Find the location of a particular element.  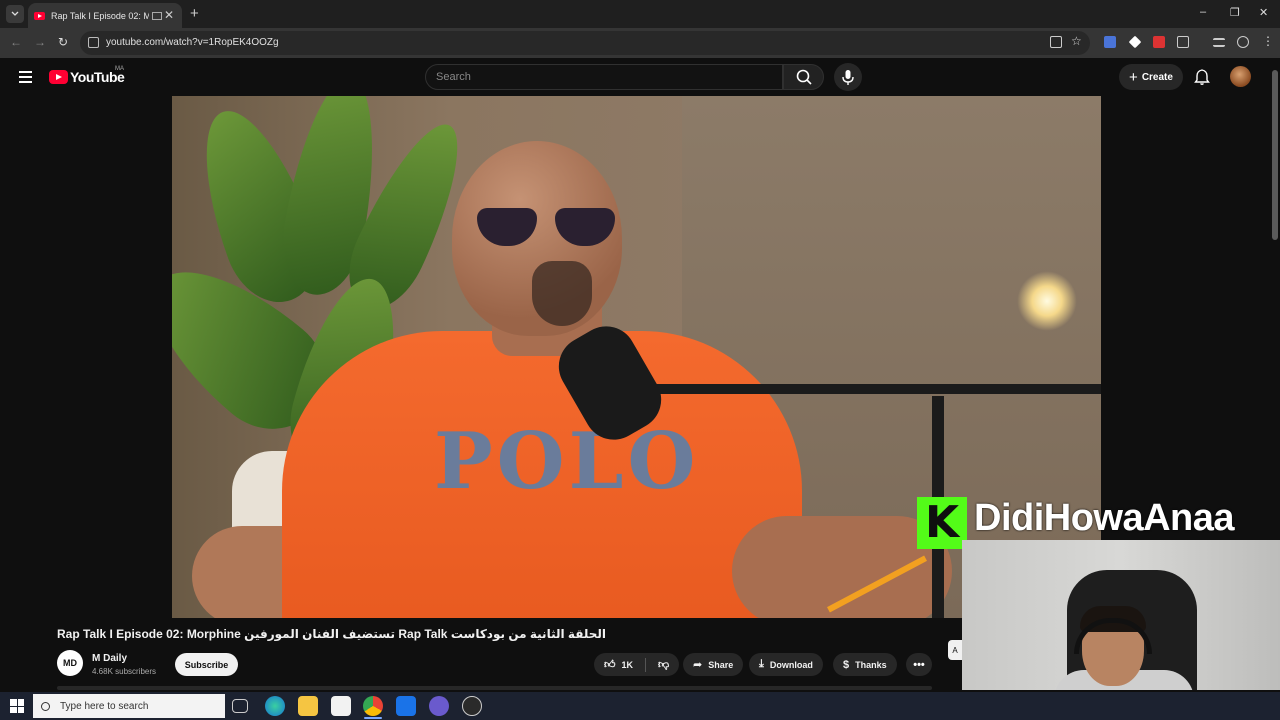

thanks-button: $ Thanks is located at coordinates (865, 664).